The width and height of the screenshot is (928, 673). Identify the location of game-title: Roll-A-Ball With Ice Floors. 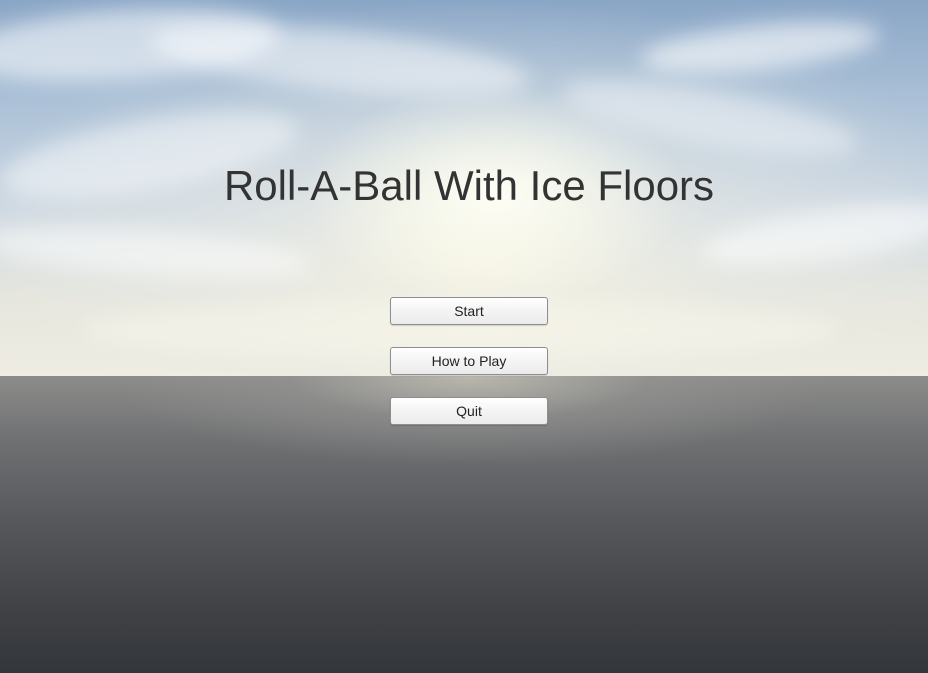
(469, 185).